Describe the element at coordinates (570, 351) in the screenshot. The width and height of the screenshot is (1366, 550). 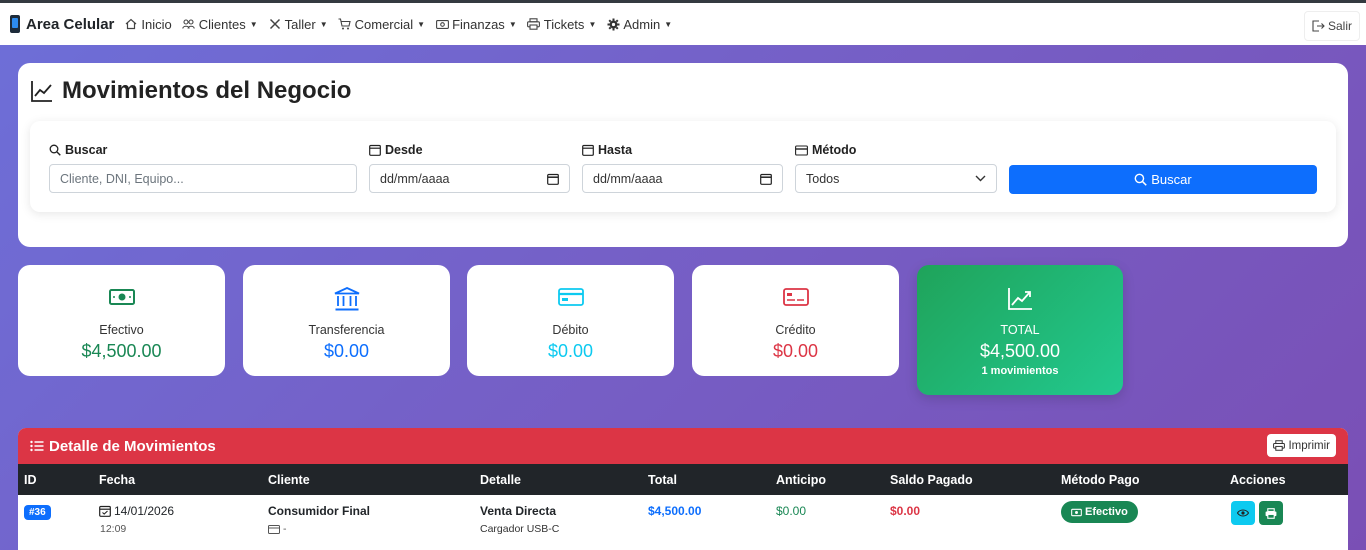
I see `stat-debito-value: $0.00` at that location.